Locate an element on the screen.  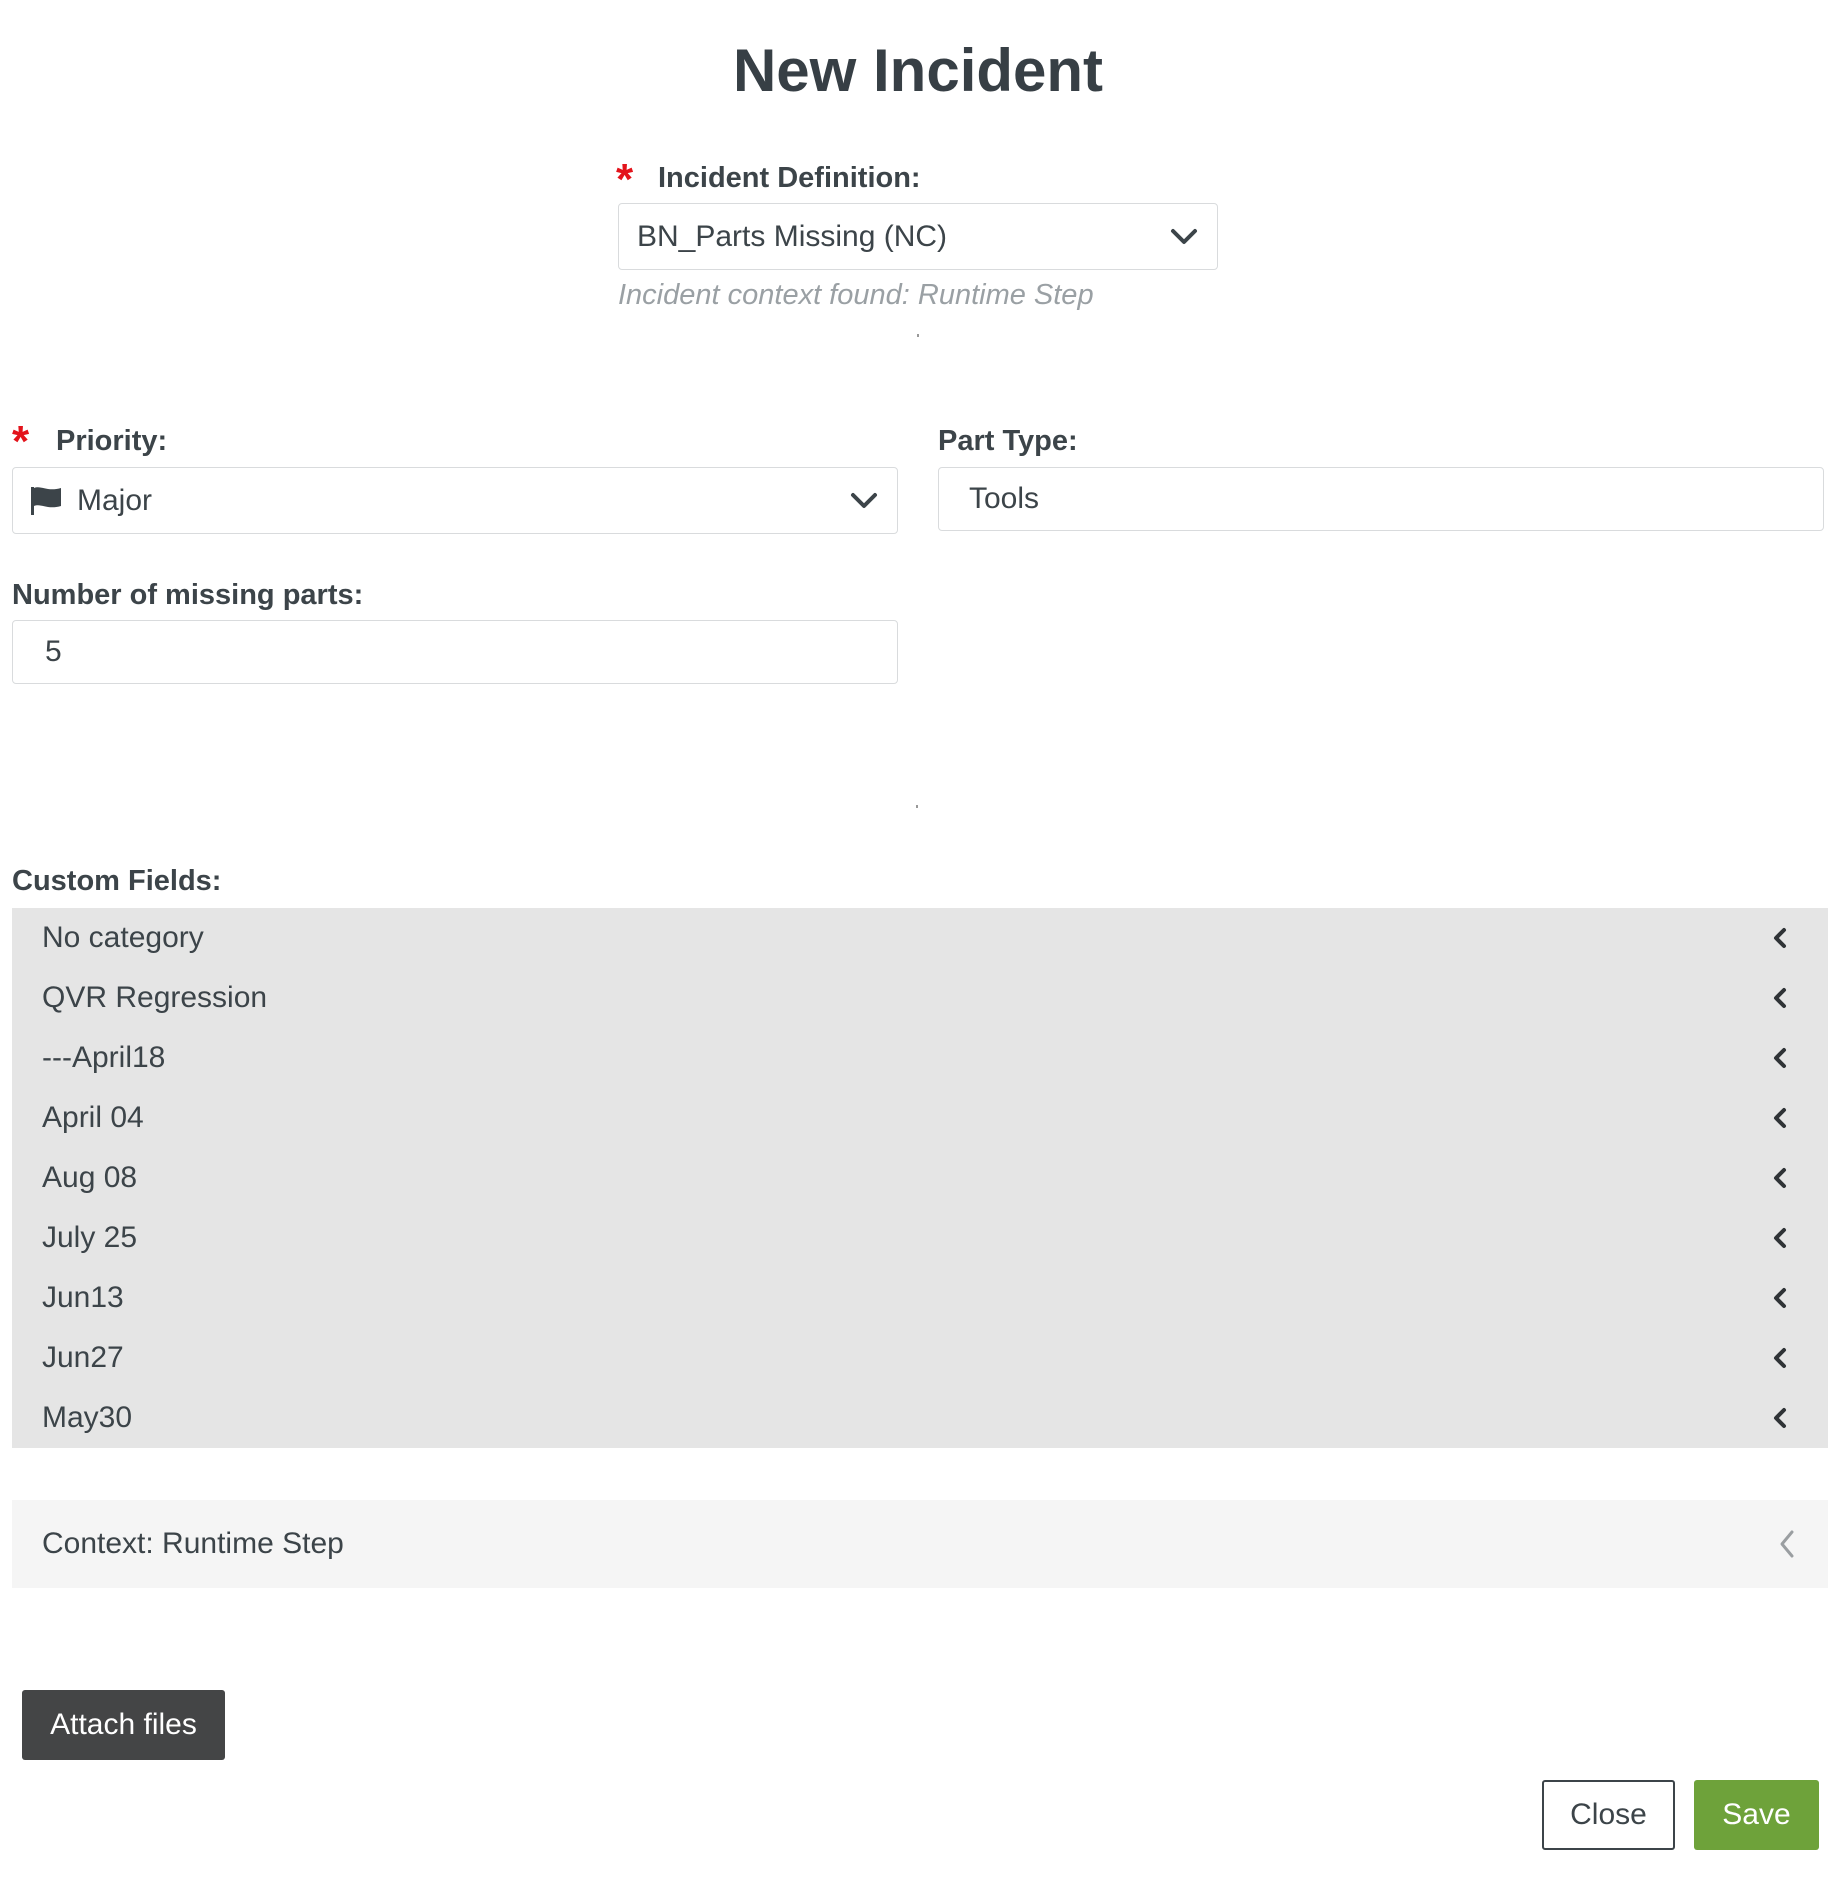
missing-parts-label: Number of missing parts: is located at coordinates (188, 595).